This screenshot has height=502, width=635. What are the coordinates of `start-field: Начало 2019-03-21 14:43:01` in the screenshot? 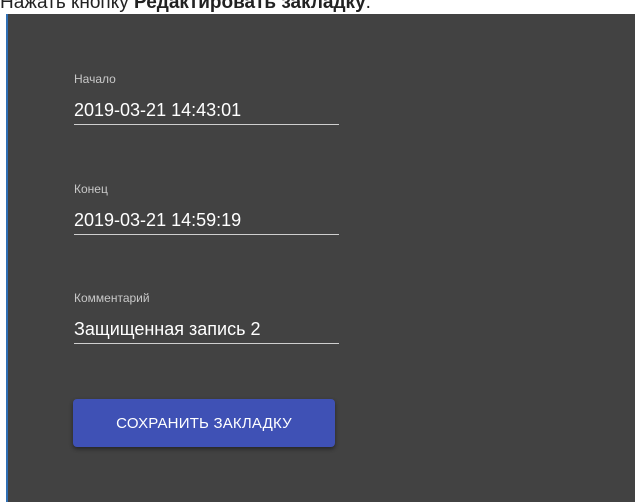 It's located at (206, 98).